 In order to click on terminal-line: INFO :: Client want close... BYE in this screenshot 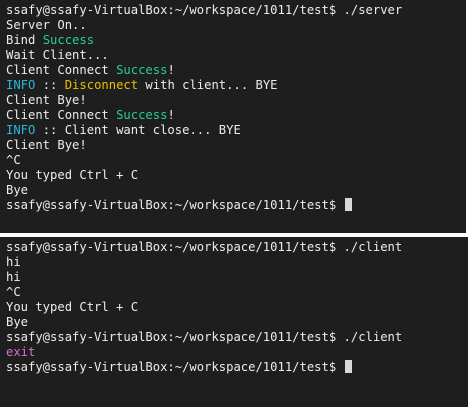, I will do `click(236, 130)`.